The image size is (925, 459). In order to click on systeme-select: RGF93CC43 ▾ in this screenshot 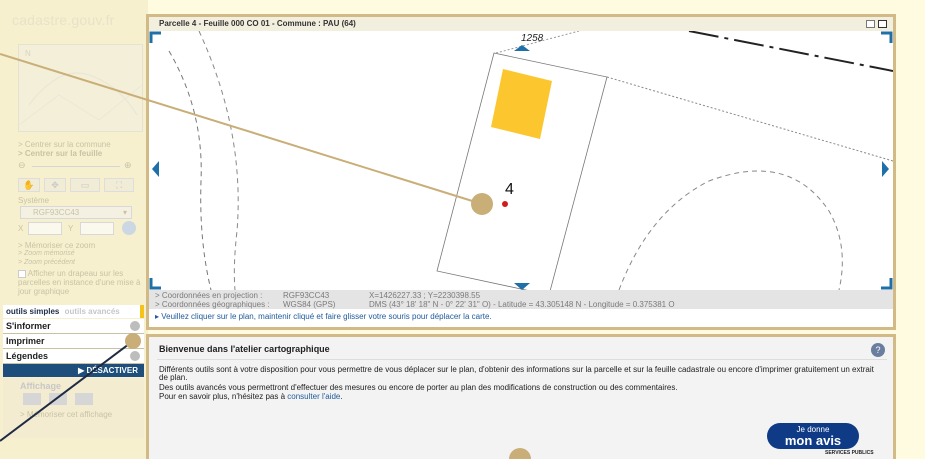, I will do `click(76, 212)`.